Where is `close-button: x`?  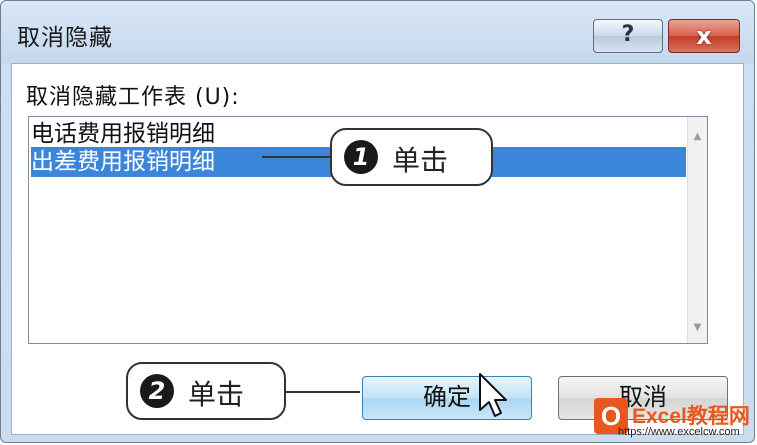
close-button: x is located at coordinates (704, 36).